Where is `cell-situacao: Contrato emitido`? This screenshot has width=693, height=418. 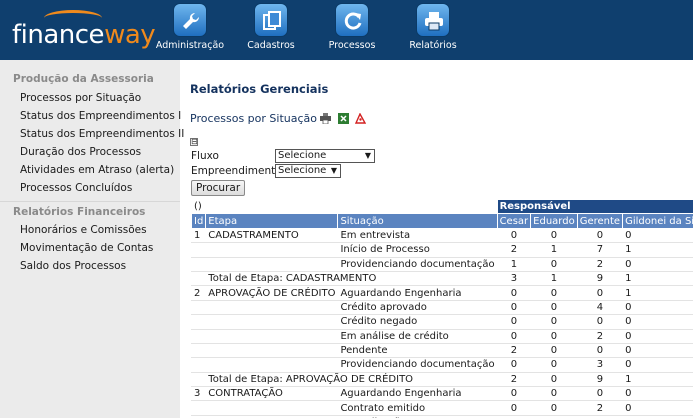 cell-situacao: Contrato emitido is located at coordinates (417, 408).